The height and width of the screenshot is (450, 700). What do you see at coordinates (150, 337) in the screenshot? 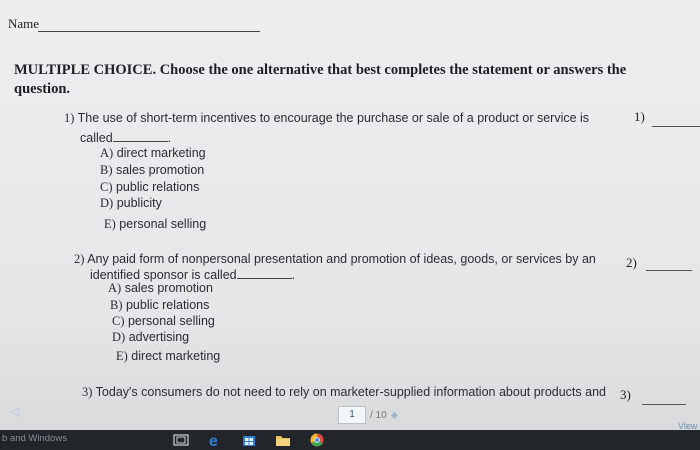
I see `option-d: D) advertising` at bounding box center [150, 337].